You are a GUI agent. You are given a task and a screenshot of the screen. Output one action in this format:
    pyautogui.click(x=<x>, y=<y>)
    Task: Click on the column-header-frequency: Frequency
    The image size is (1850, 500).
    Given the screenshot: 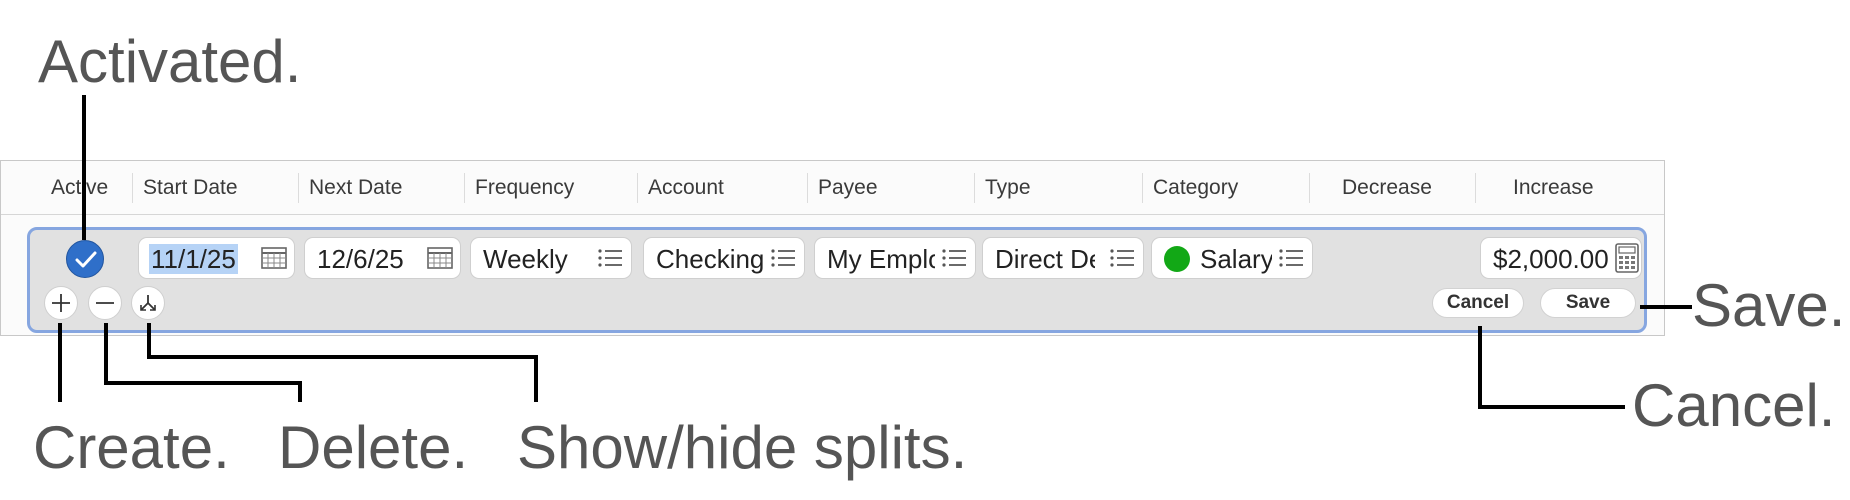 What is the action you would take?
    pyautogui.click(x=524, y=188)
    